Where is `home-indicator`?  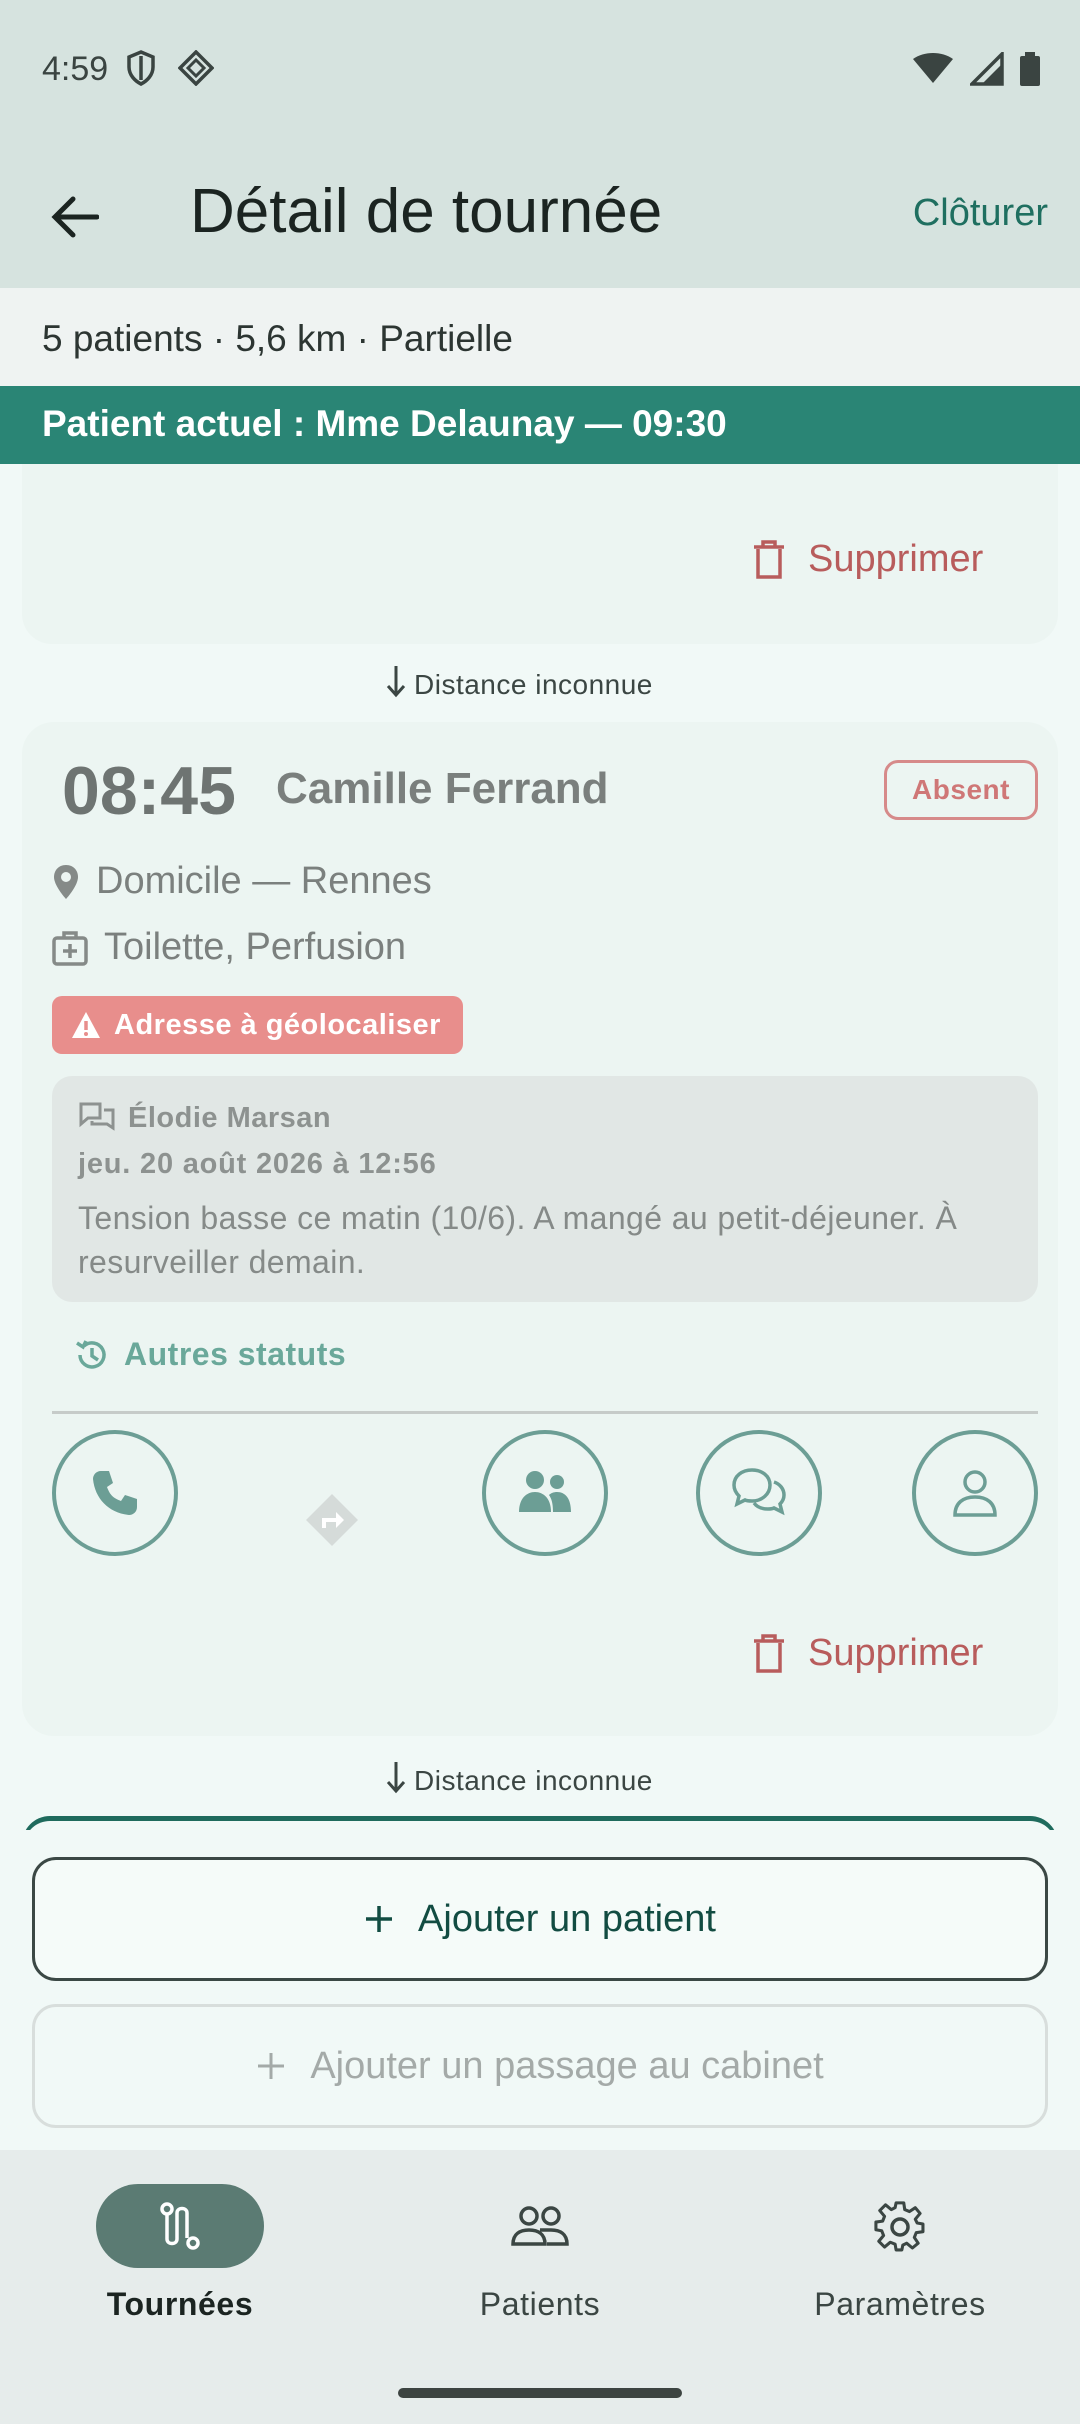 home-indicator is located at coordinates (540, 2393).